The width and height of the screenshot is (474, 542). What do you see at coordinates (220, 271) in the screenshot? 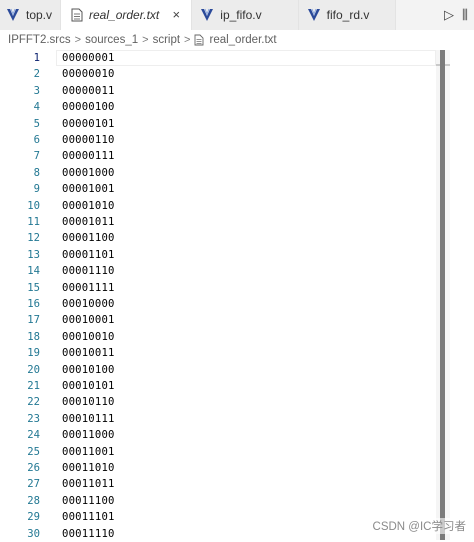
I see `editor-line: 14 00001110` at bounding box center [220, 271].